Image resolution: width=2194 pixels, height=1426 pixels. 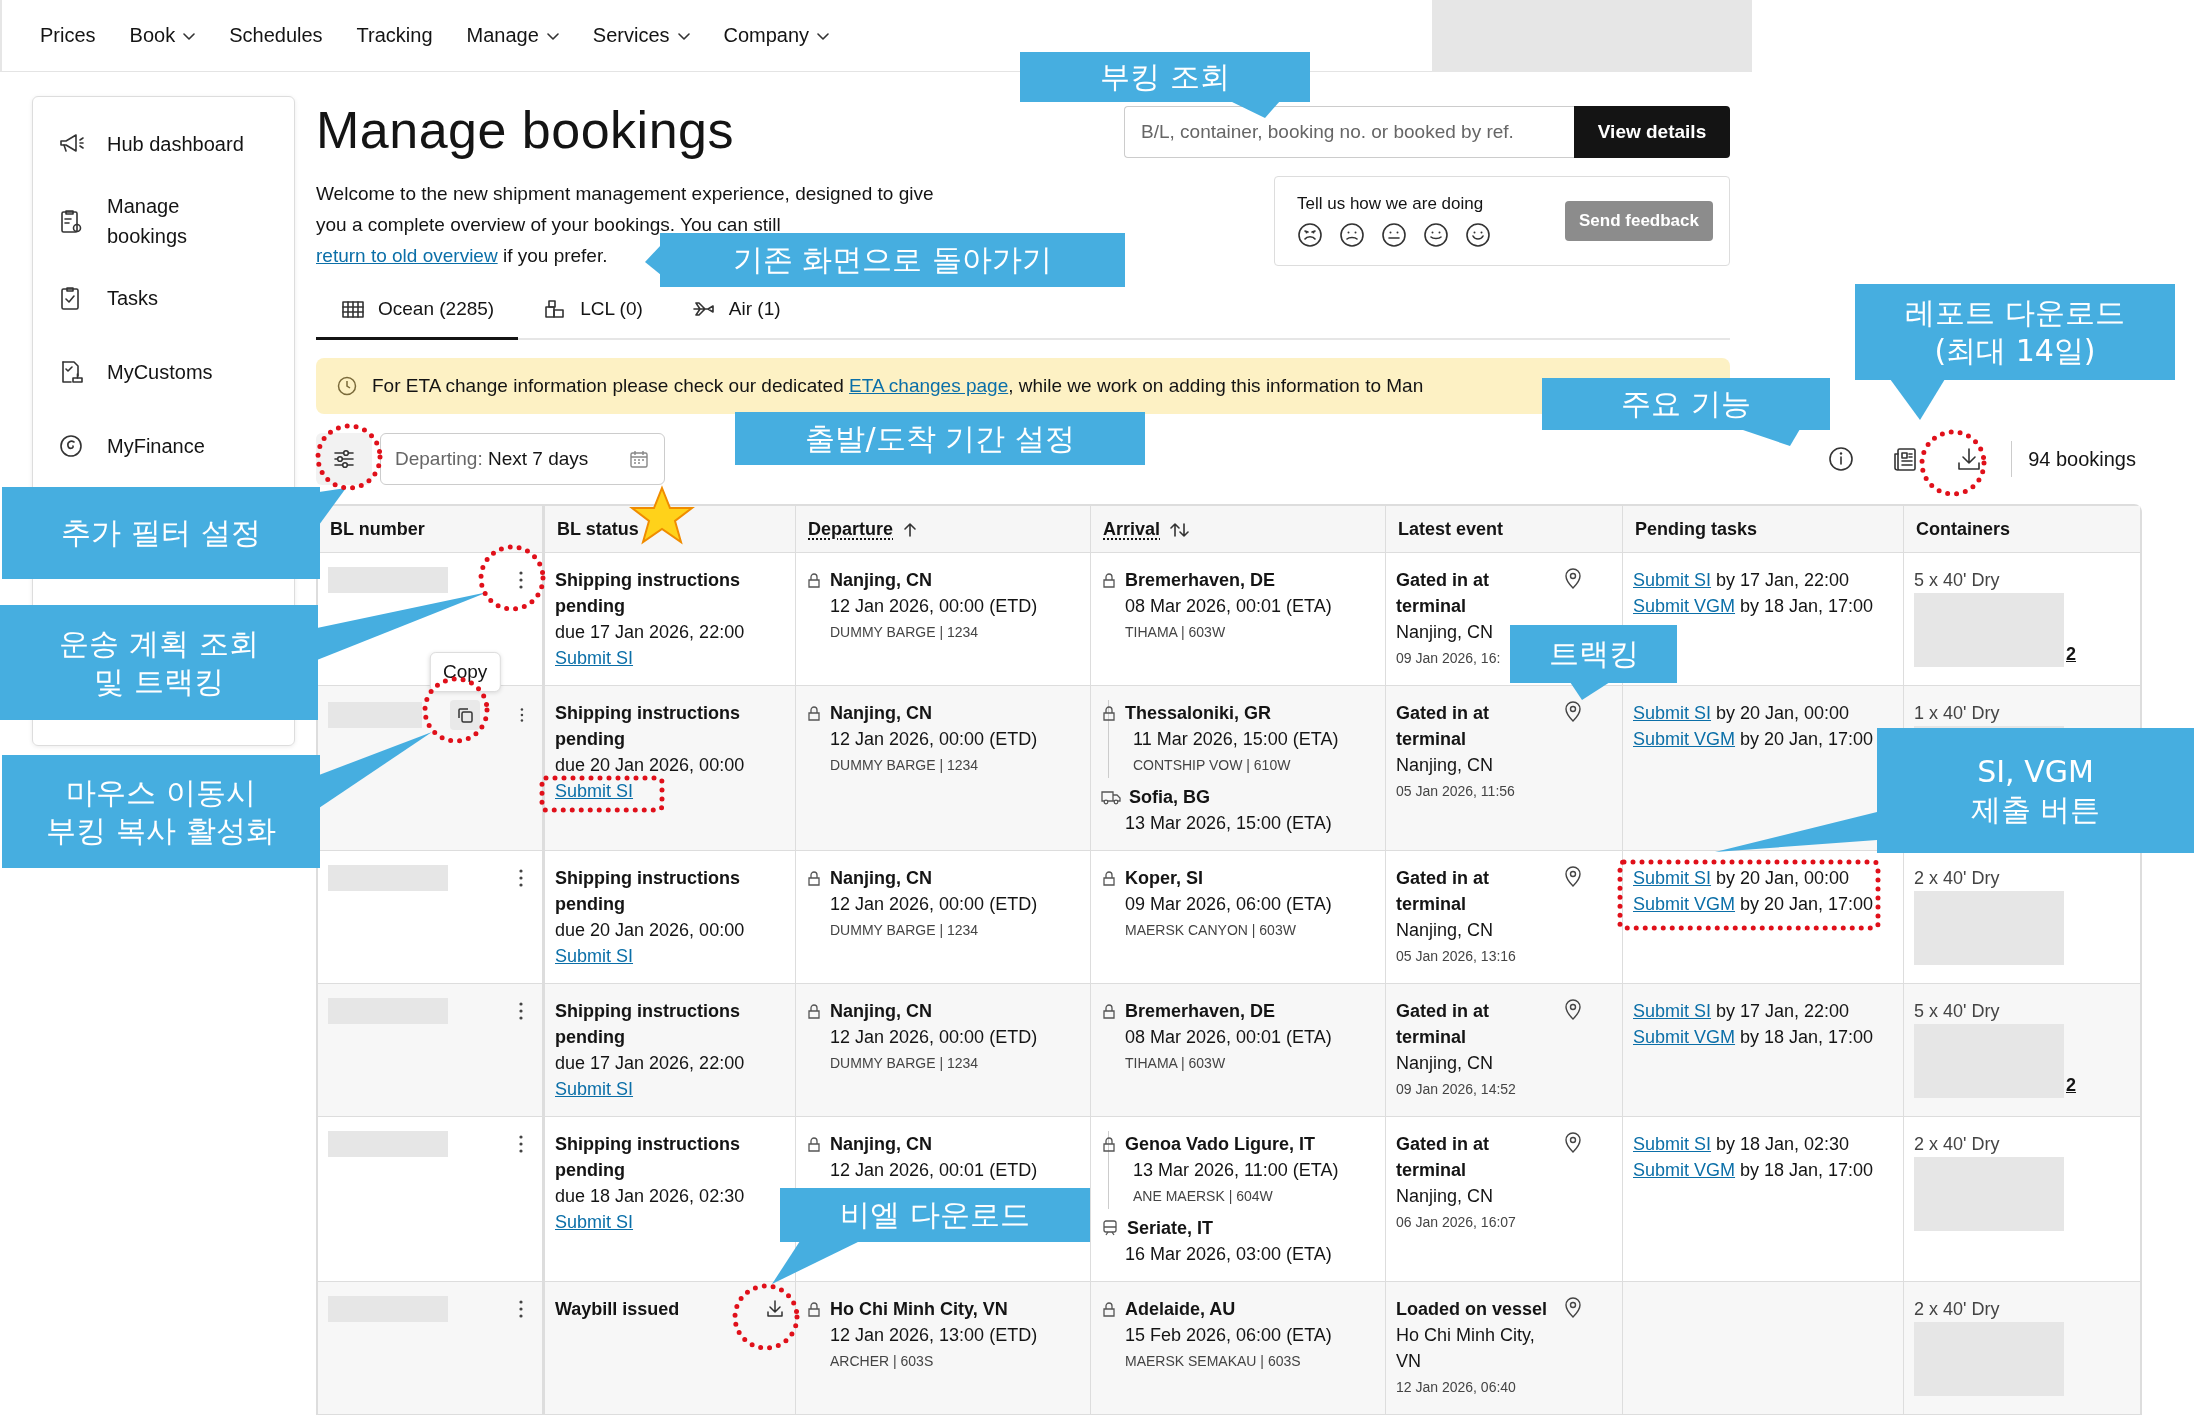 I want to click on download-icon, so click(x=775, y=1308).